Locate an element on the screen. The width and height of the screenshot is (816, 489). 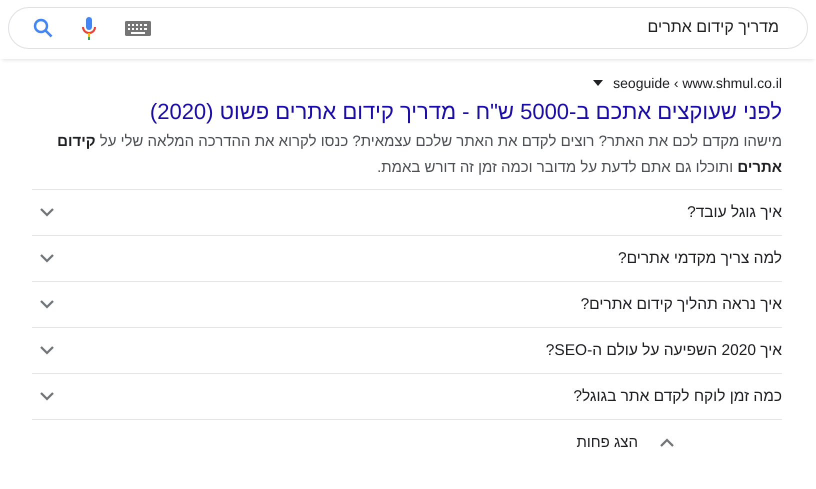
result-snippet: מישהו מקדם לכם את האתר? רוצים לקדם את האתר שלכם עצמאית? כנסו לקרוא את ההדרכה המלאה שלי על קידום אתרים ותוכלו גם אתם לדעת על מדובר וכמה זמן זה דורש באמת. is located at coordinates (419, 155).